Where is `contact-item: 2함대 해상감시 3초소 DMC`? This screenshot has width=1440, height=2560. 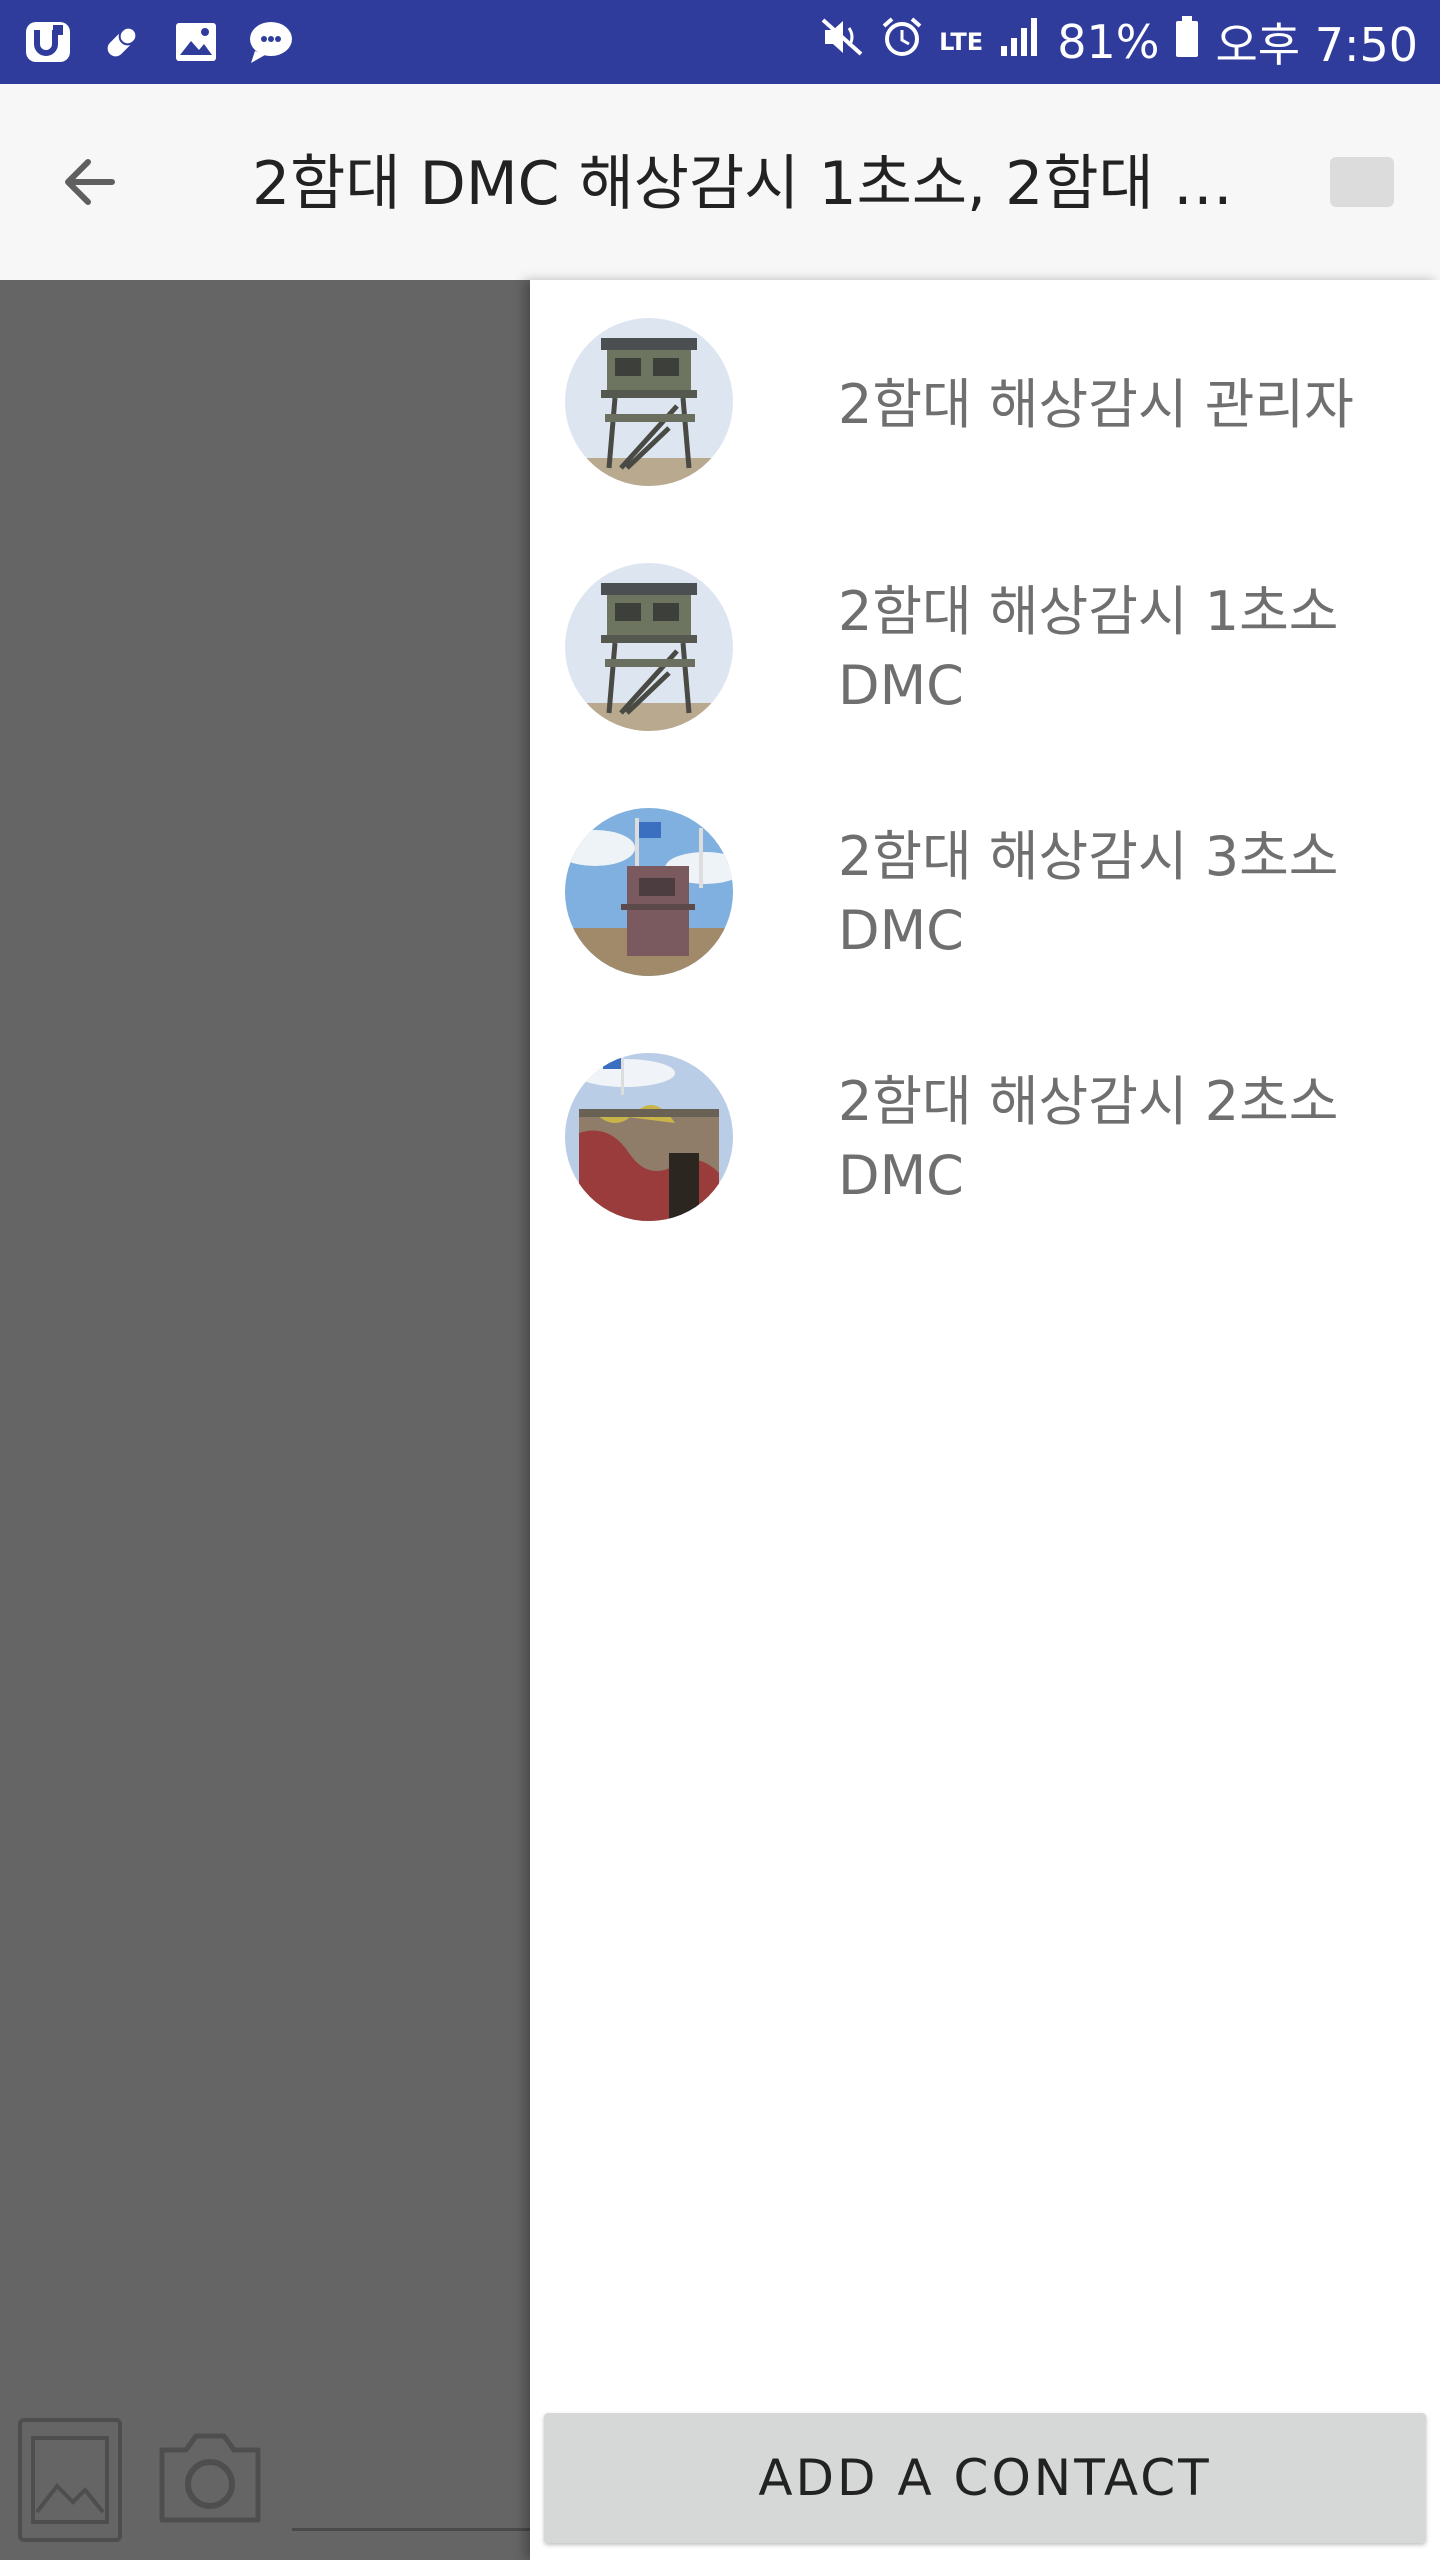 contact-item: 2함대 해상감시 3초소 DMC is located at coordinates (985, 892).